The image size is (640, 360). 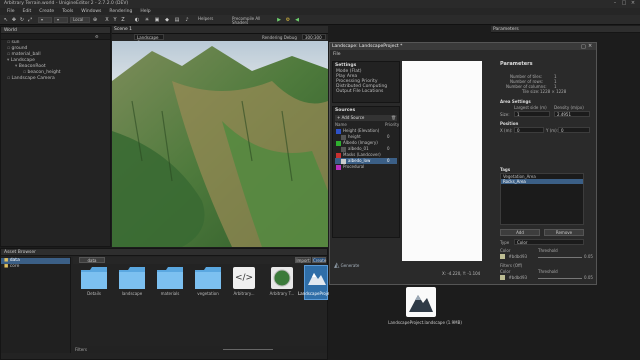 What do you see at coordinates (574, 130) in the screenshot?
I see `y-field: 0` at bounding box center [574, 130].